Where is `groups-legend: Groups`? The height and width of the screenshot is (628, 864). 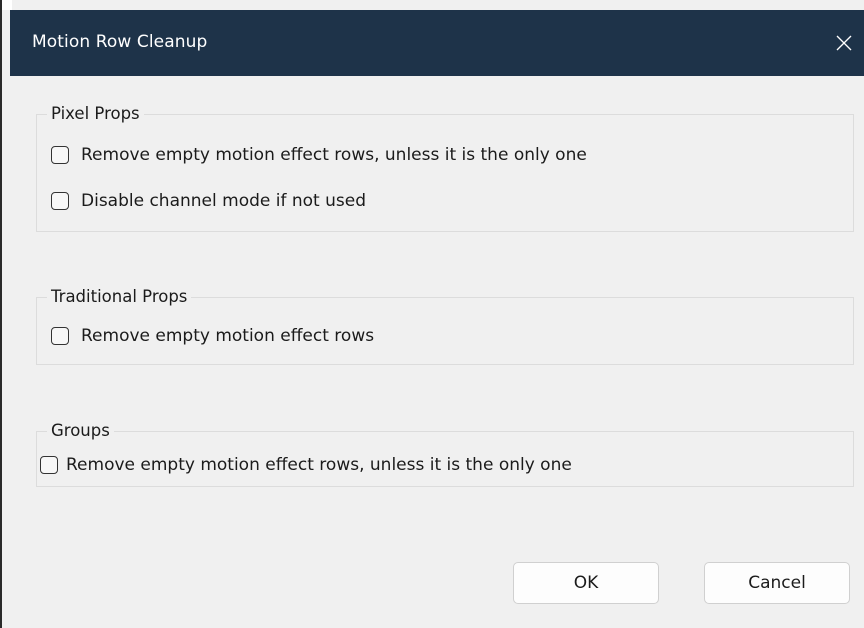
groups-legend: Groups is located at coordinates (80, 431).